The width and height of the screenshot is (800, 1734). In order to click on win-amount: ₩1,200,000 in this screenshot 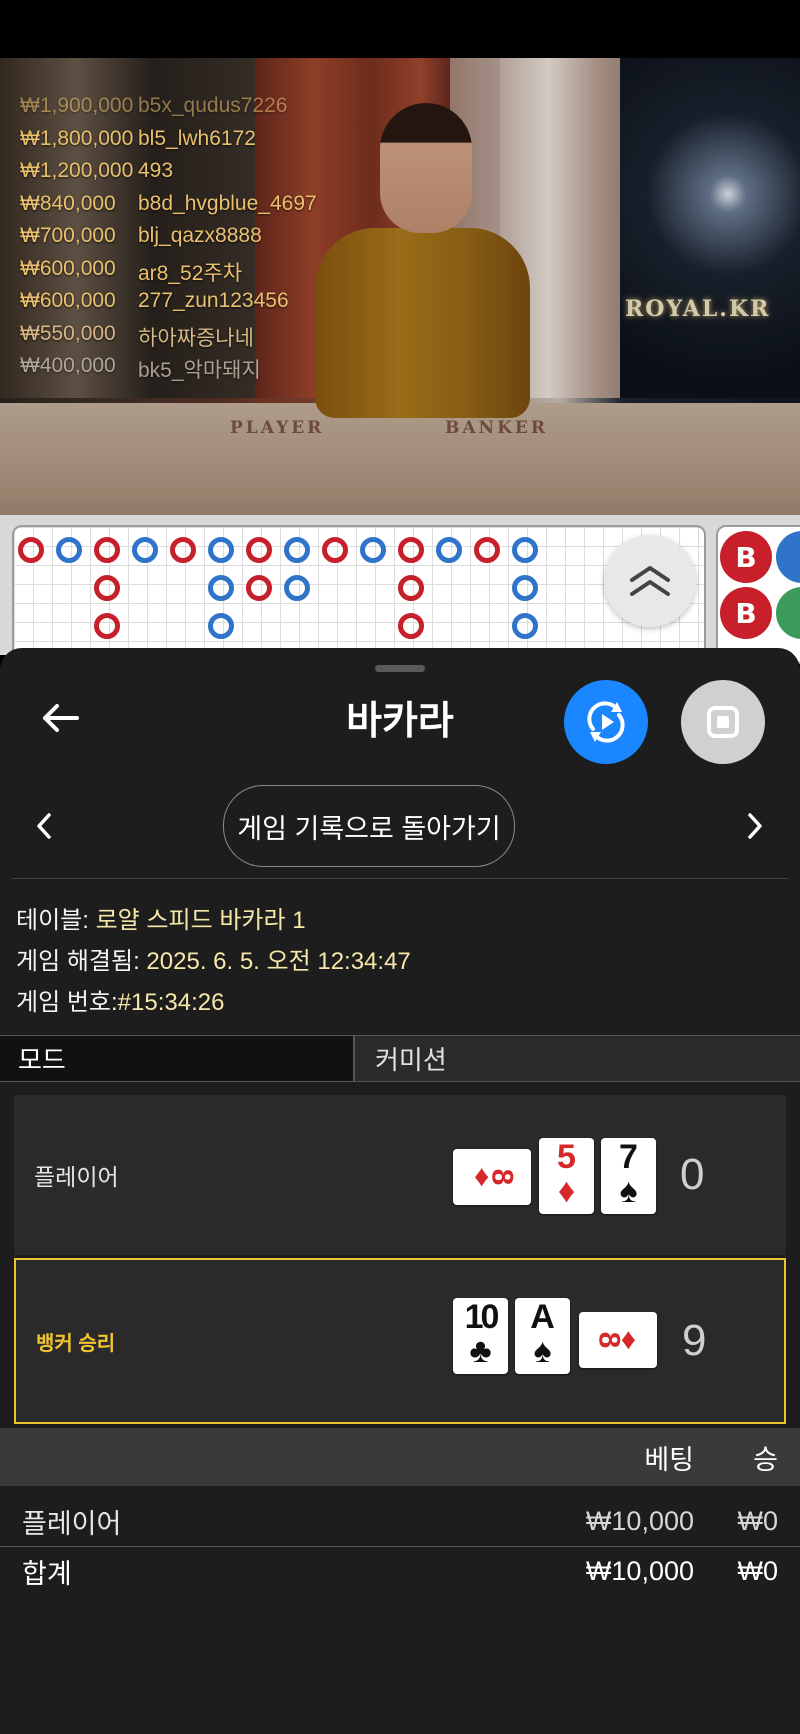, I will do `click(77, 170)`.